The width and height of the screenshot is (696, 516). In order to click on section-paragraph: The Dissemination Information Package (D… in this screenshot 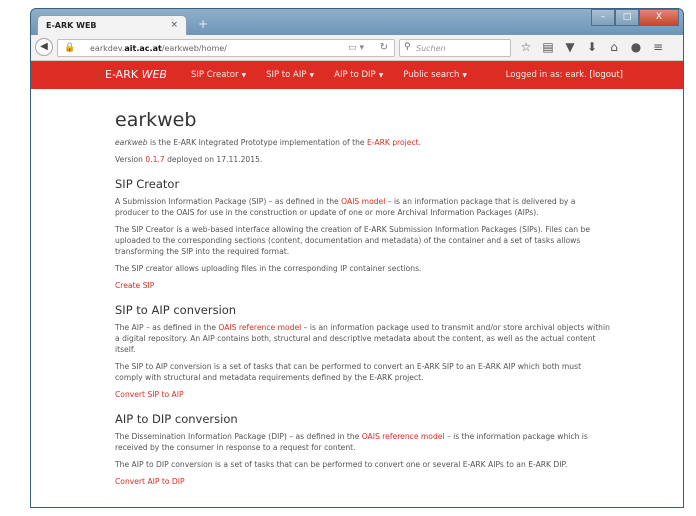, I will do `click(363, 442)`.